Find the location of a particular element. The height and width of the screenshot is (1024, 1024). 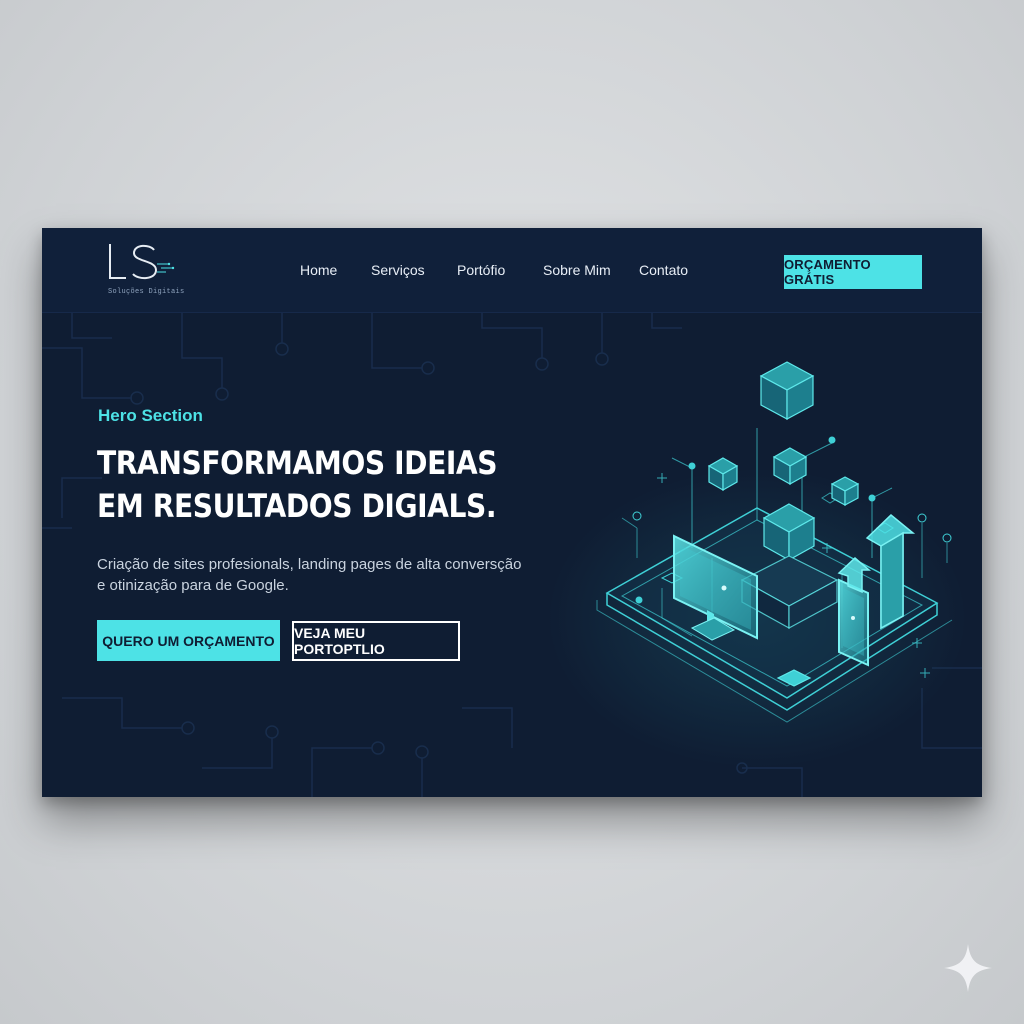

smartphone-icon is located at coordinates (853, 622).